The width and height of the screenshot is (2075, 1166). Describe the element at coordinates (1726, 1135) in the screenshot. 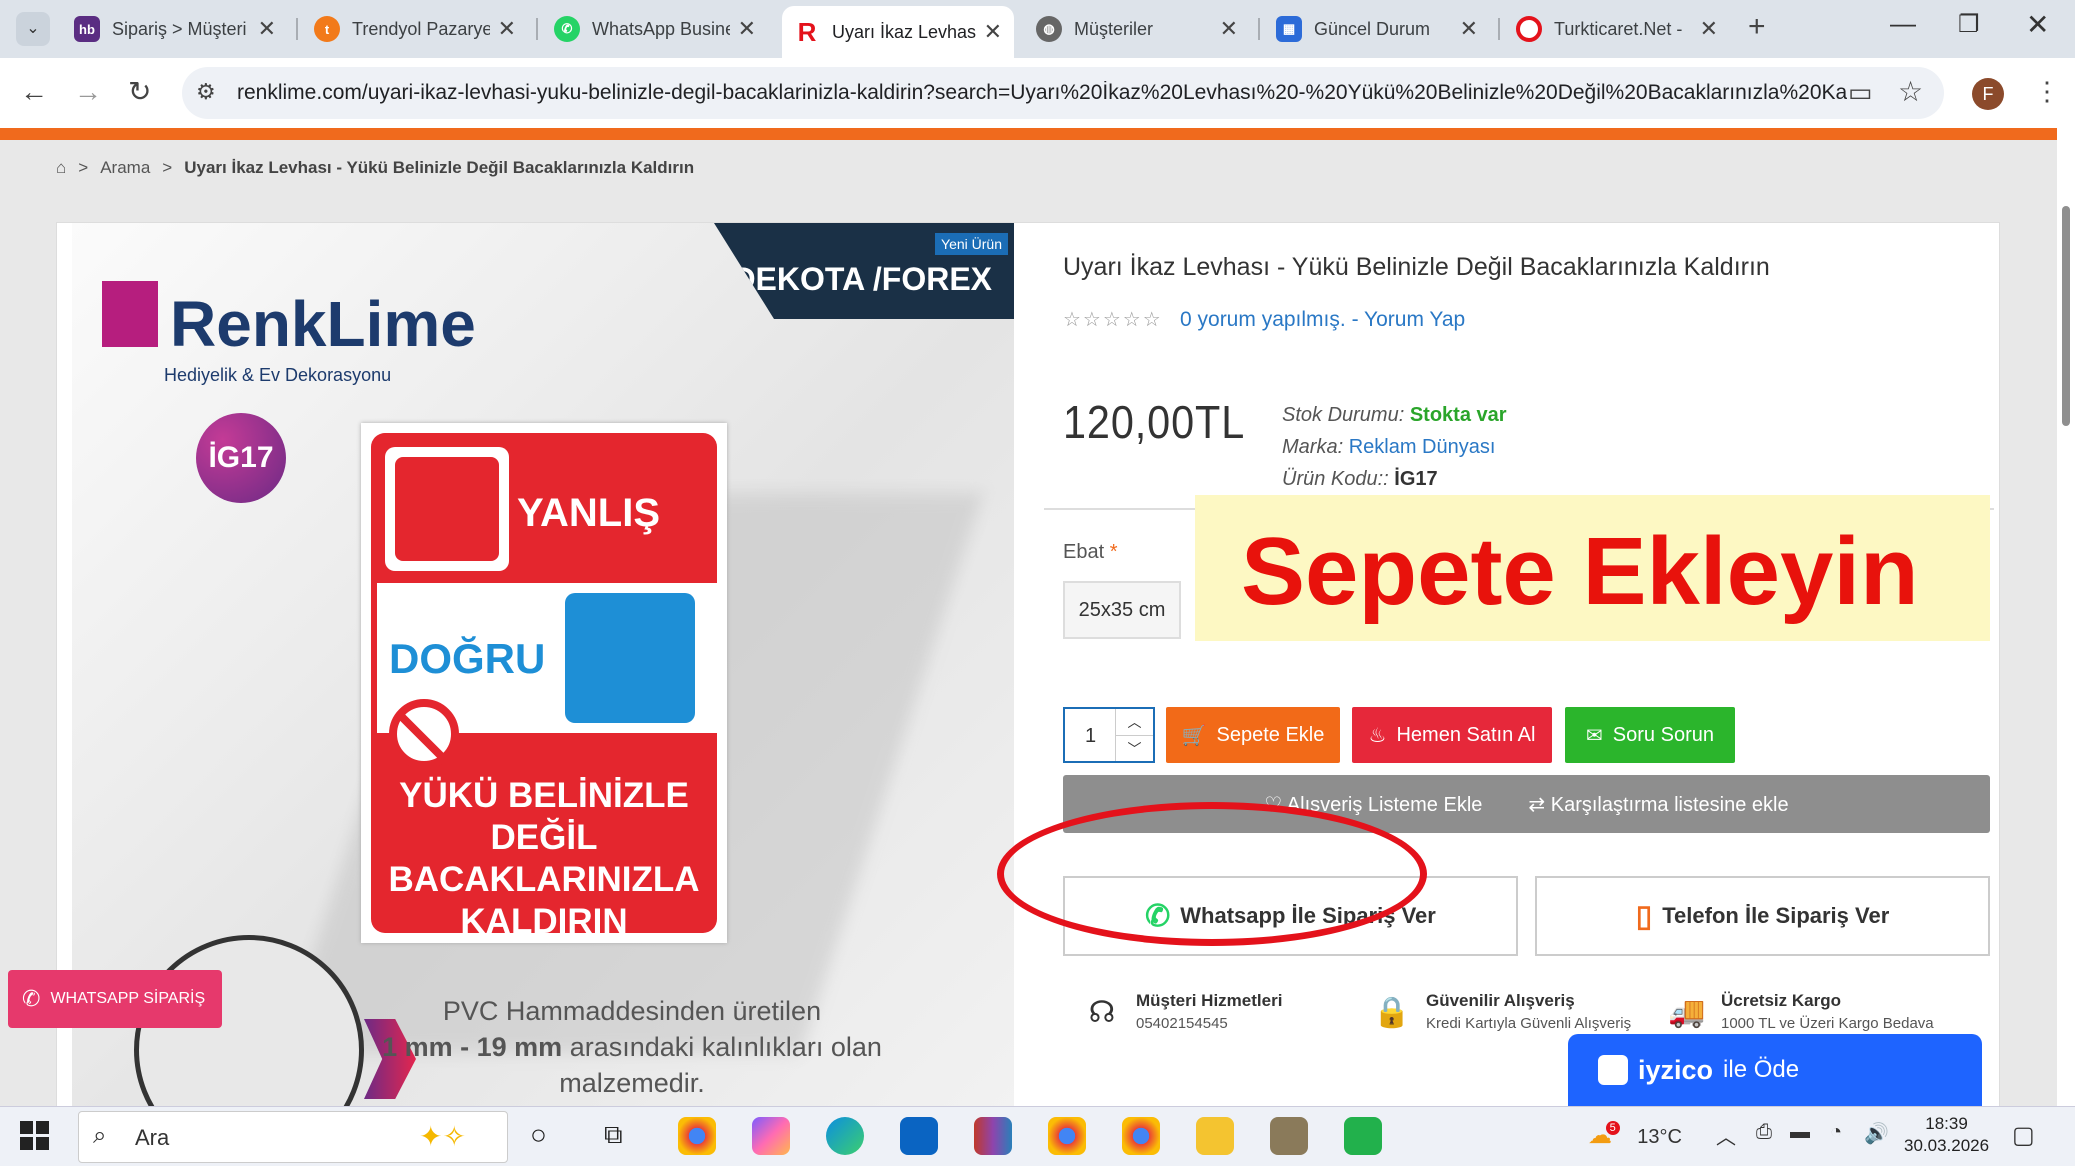

I see `tray-chevron-icon: ︿` at that location.